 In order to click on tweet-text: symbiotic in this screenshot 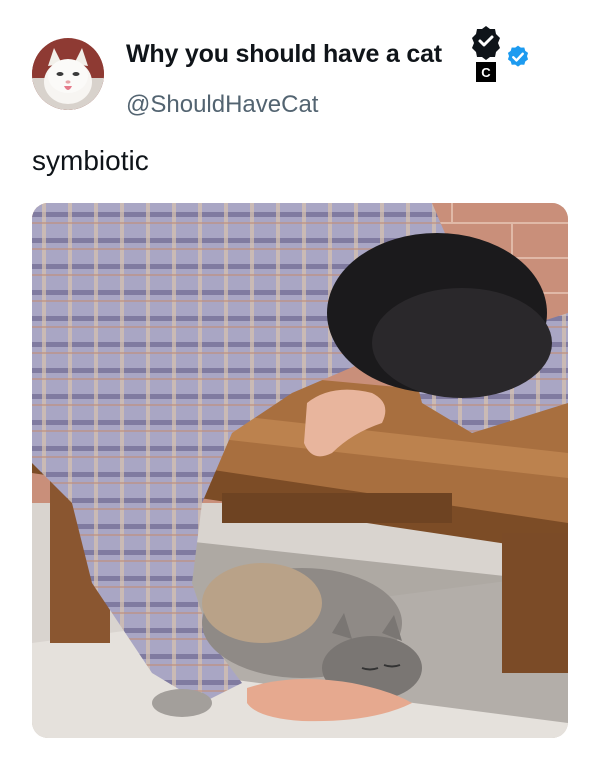, I will do `click(90, 160)`.